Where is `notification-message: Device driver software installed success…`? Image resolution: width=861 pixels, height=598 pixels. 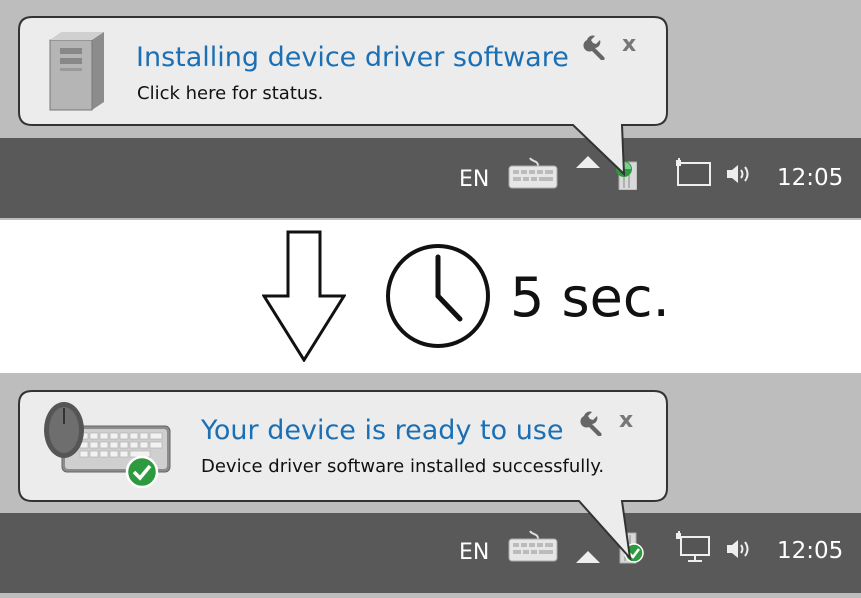 notification-message: Device driver software installed success… is located at coordinates (402, 466).